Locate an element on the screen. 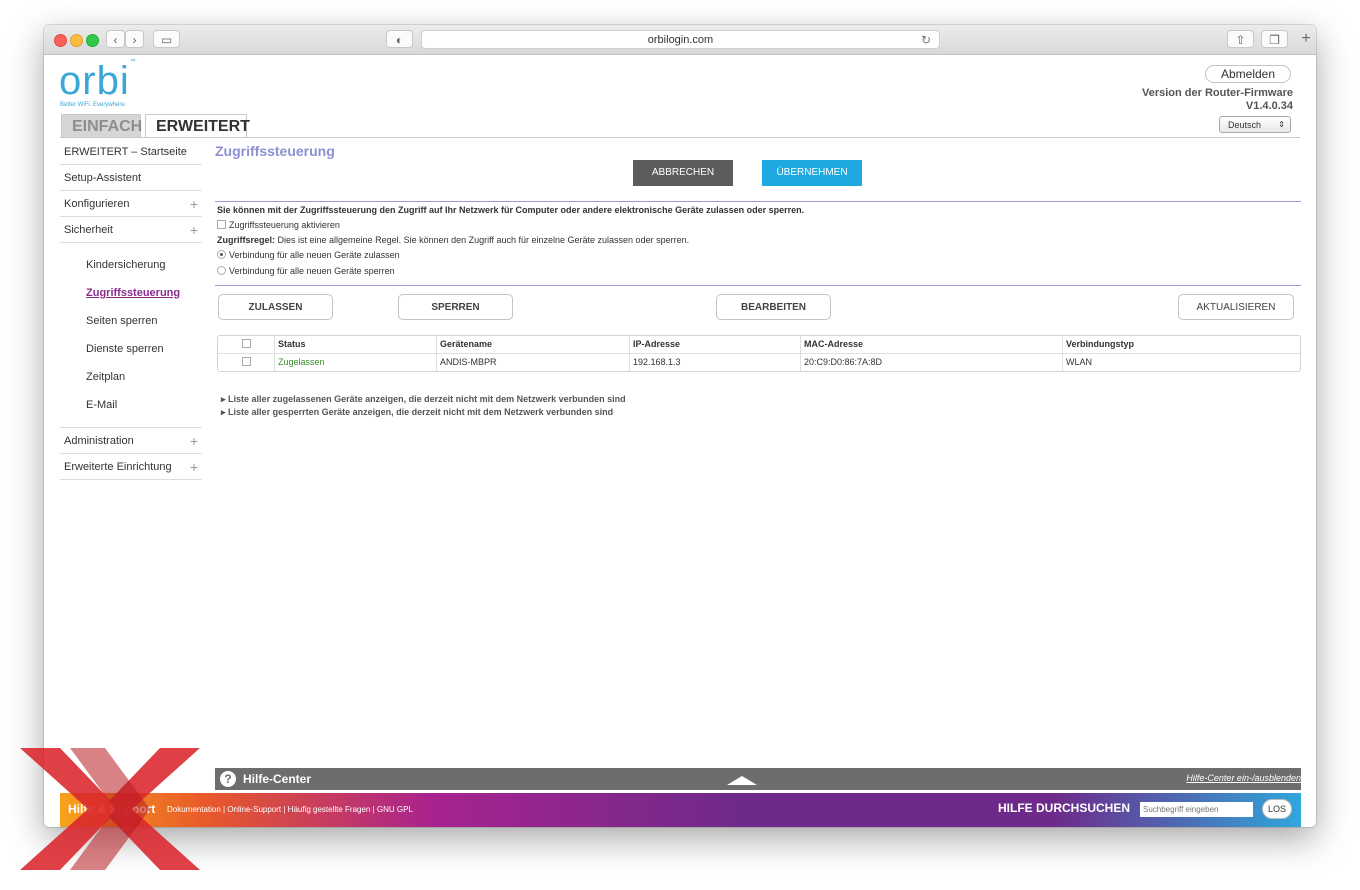 This screenshot has height=890, width=1360. url-text: orbilogin.com is located at coordinates (680, 40).